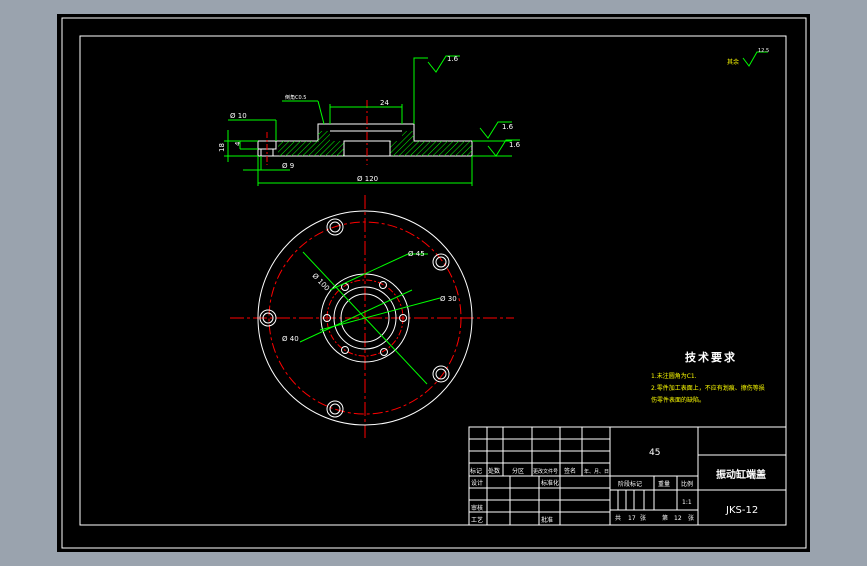 The width and height of the screenshot is (867, 566). I want to click on section-hatch-boss-right, so click(408, 136).